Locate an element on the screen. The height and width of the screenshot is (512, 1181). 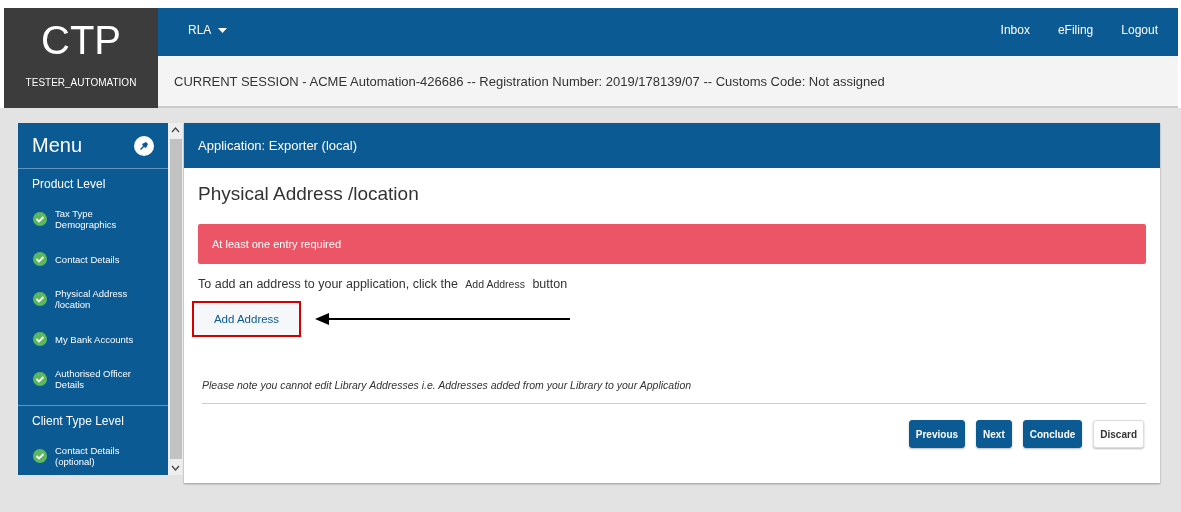
menu-item: Contact Details (optional) is located at coordinates (93, 455).